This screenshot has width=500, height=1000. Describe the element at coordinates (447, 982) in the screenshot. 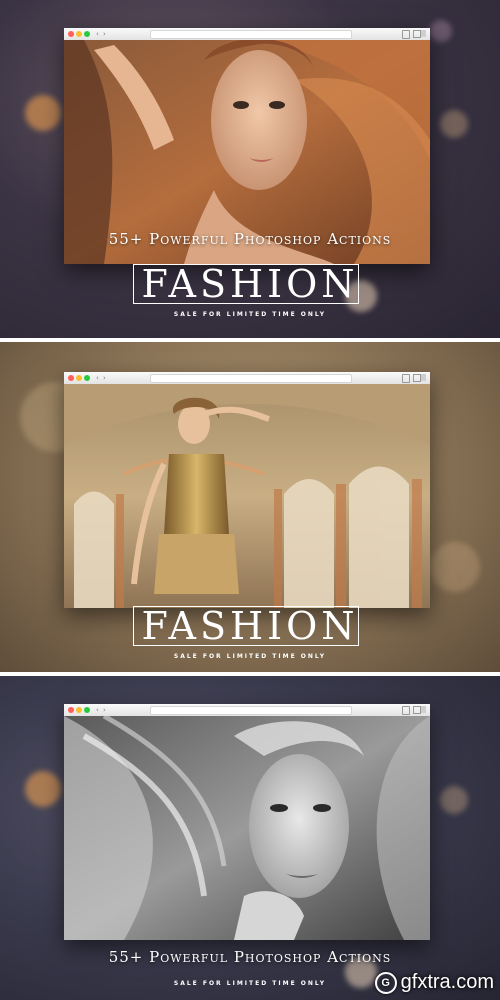

I see `watermark-text: gfxtra.com` at that location.